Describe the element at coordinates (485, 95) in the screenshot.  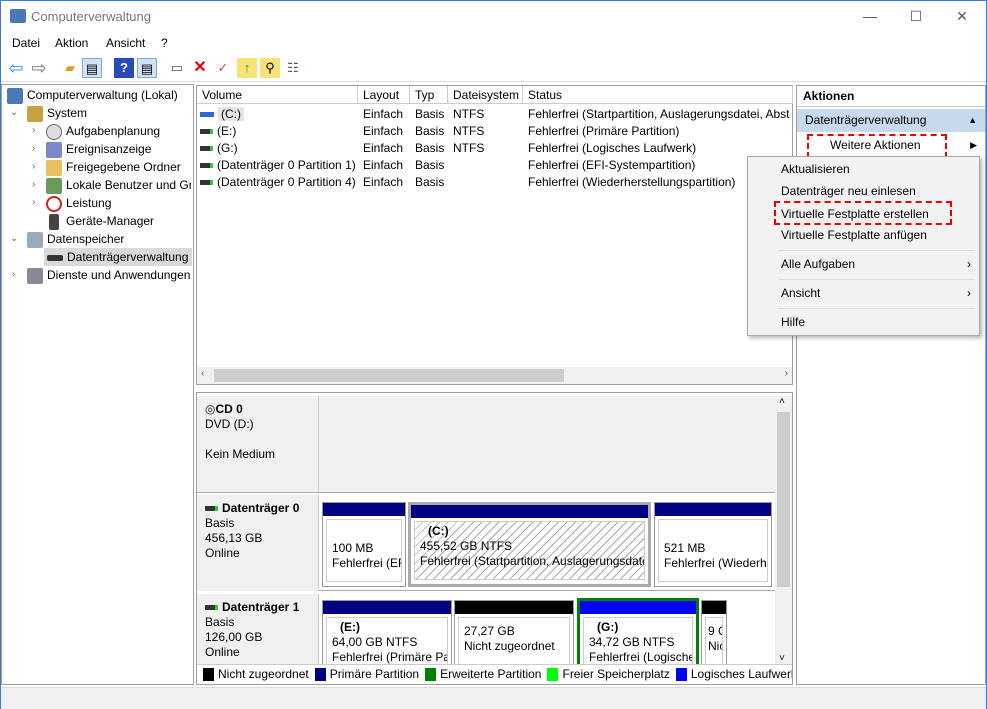
I see `column-dateisystem: Dateisystem` at that location.